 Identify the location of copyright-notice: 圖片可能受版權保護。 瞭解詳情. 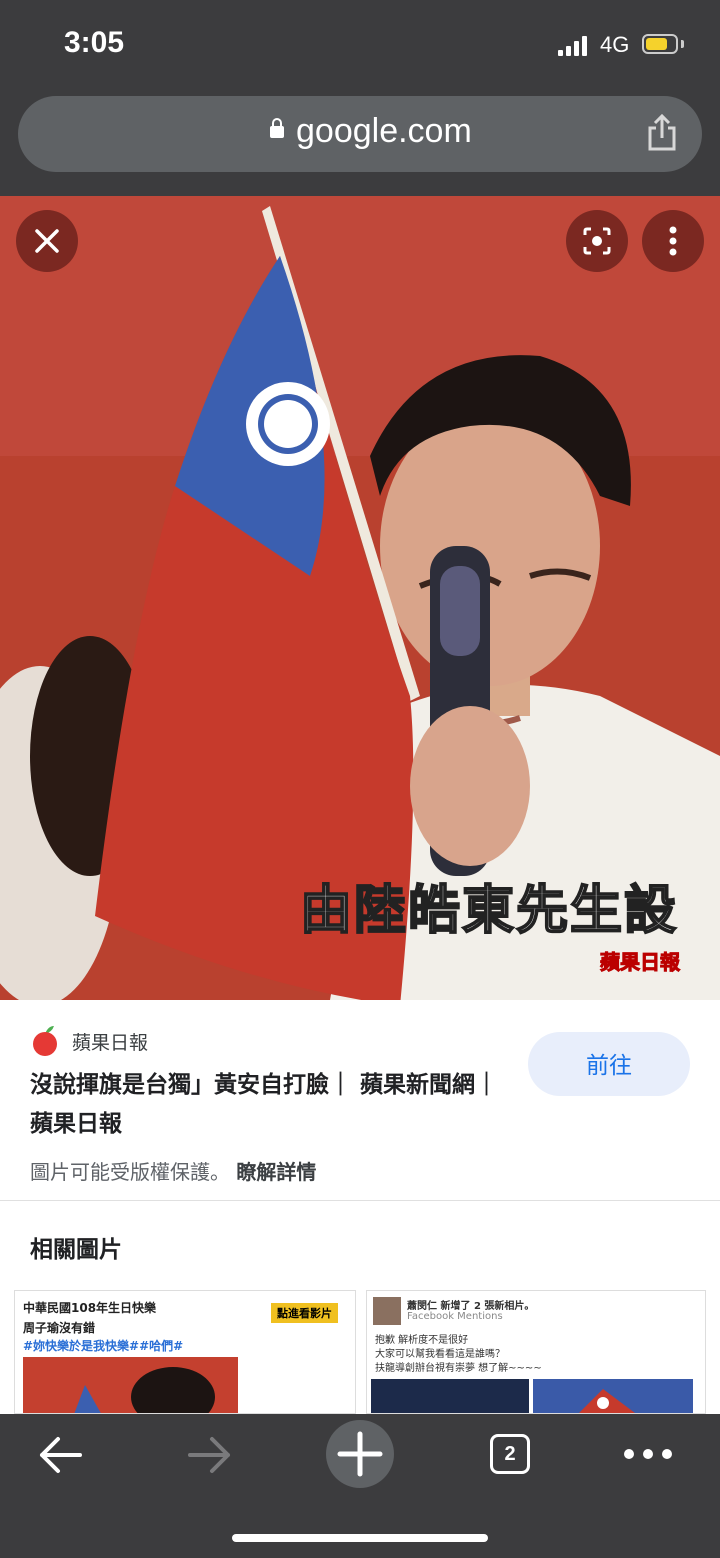
(173, 1170).